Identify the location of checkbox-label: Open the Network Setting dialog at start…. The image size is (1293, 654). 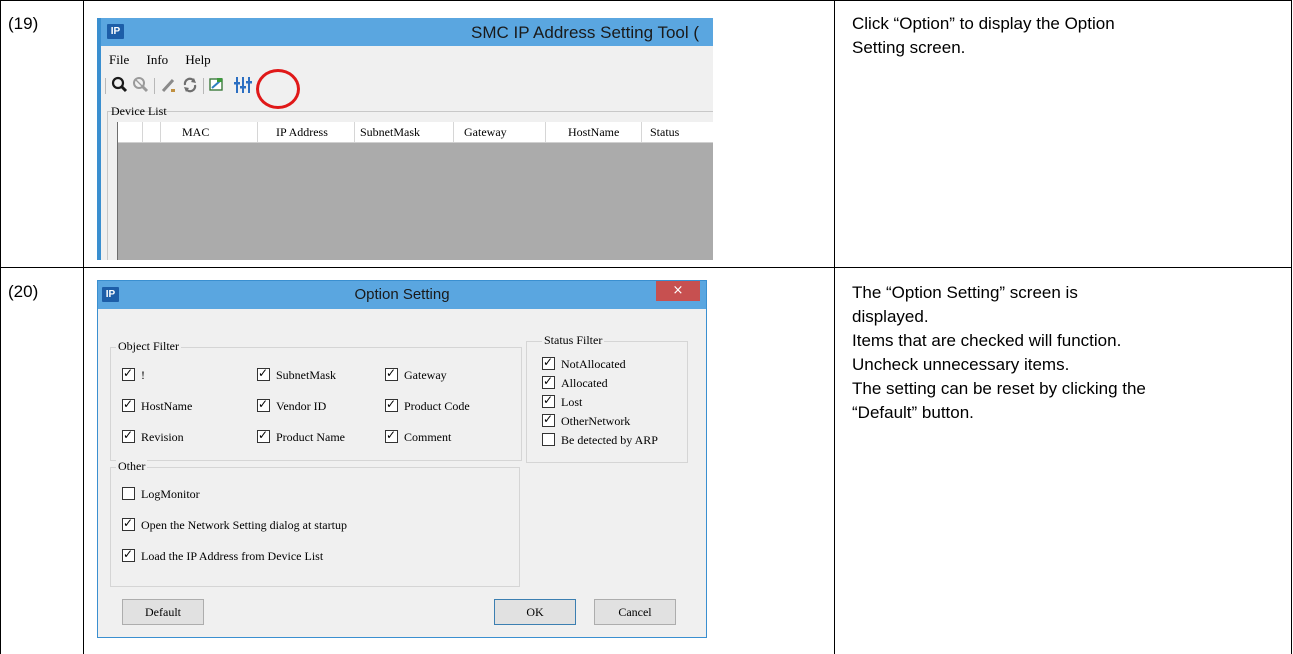
(244, 525).